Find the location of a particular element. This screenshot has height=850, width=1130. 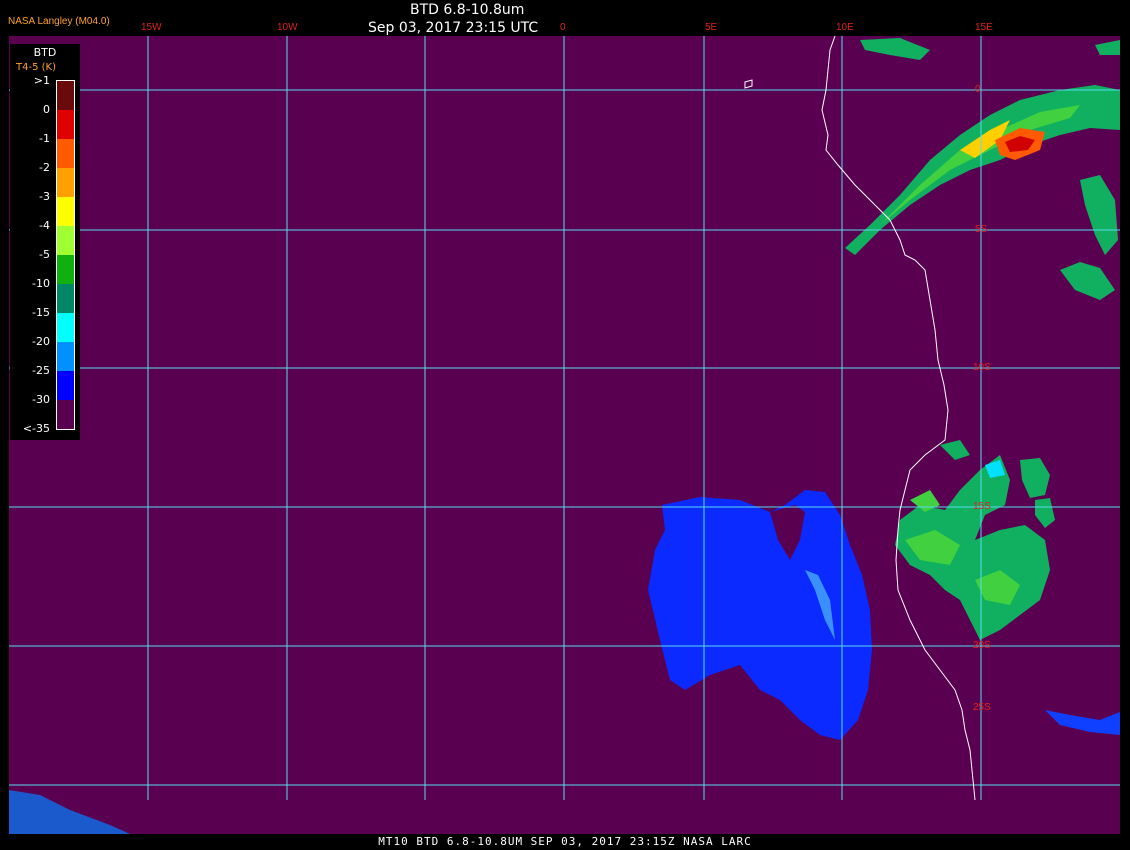

legend-tick-label: >1 is located at coordinates (41, 80).